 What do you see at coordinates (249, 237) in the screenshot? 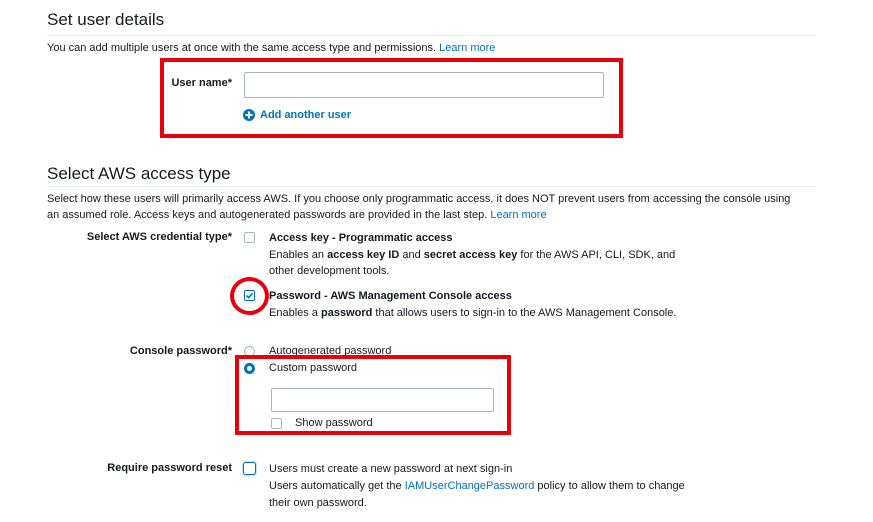
I see `access-key-checkbox` at bounding box center [249, 237].